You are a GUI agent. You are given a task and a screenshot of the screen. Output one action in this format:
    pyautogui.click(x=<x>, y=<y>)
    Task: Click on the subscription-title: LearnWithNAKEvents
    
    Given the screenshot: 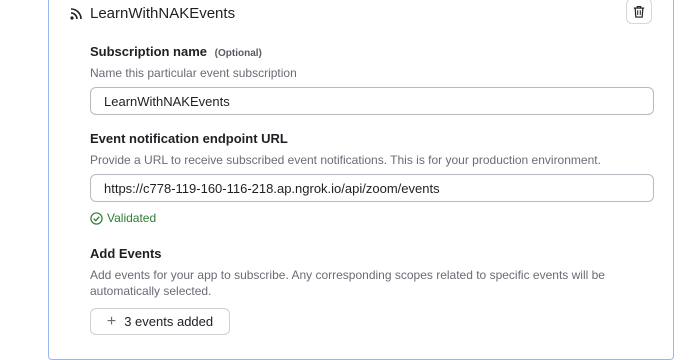 What is the action you would take?
    pyautogui.click(x=163, y=13)
    